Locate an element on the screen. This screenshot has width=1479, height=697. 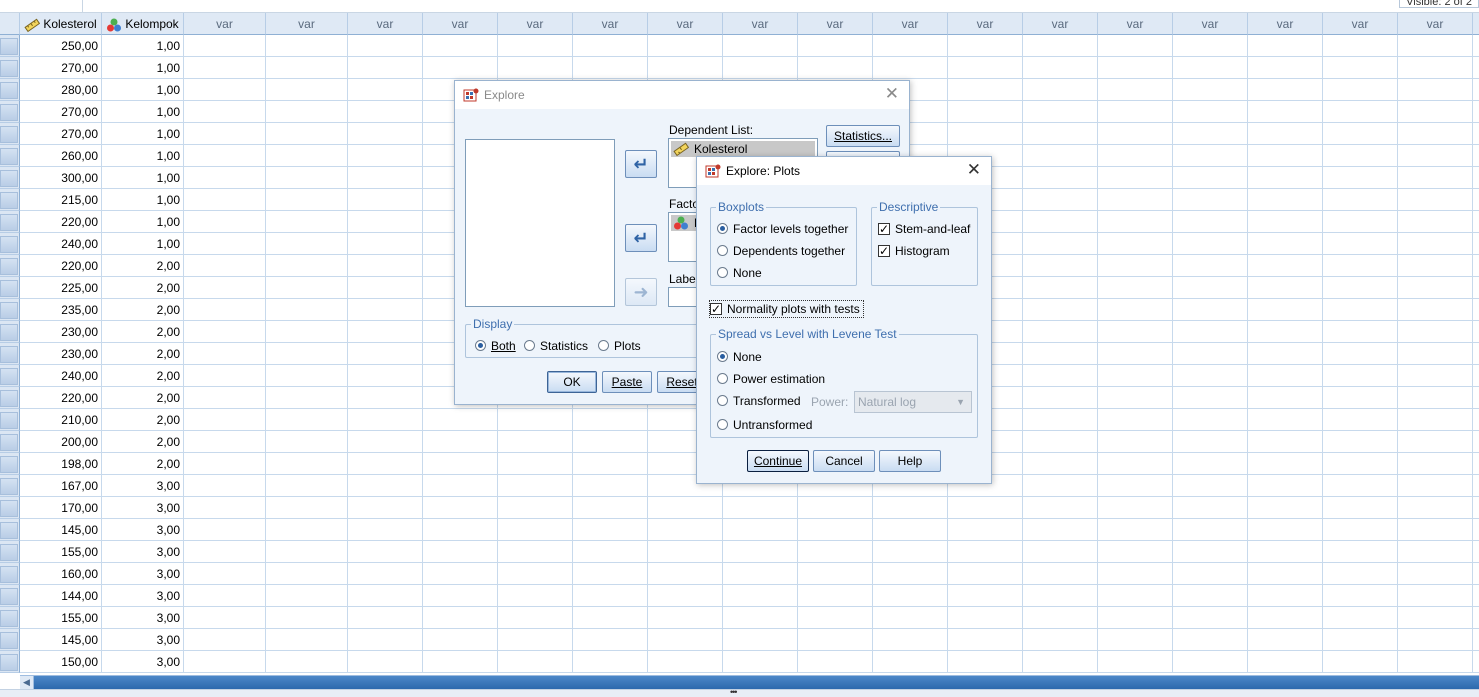
horizontal-scrollbar: ◀ is located at coordinates (749, 682).